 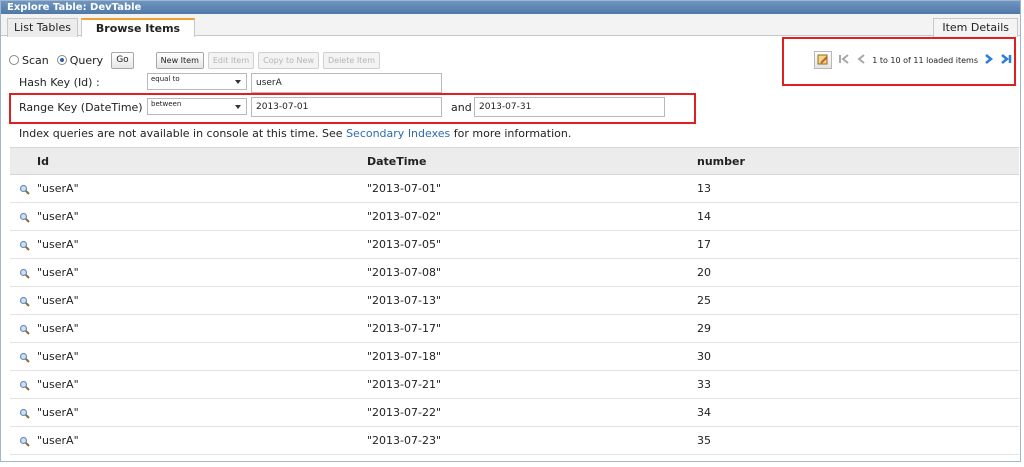 What do you see at coordinates (1006, 60) in the screenshot?
I see `last-page-icon` at bounding box center [1006, 60].